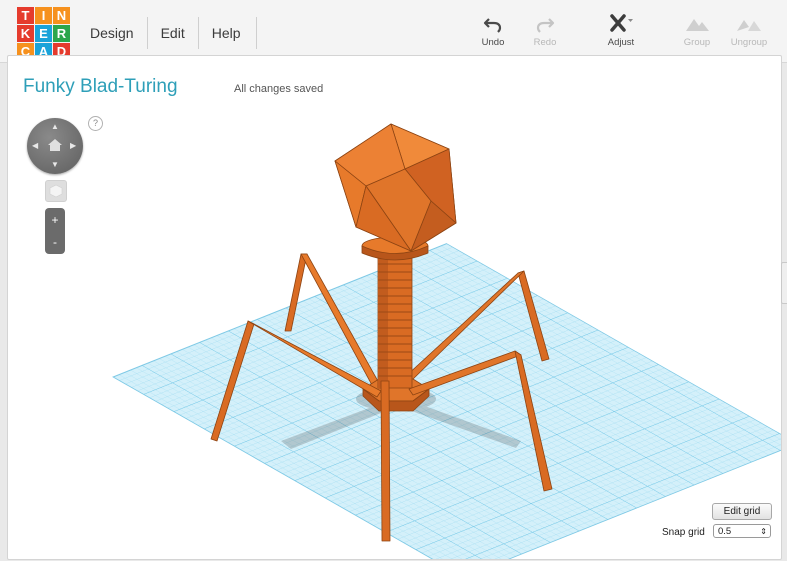  Describe the element at coordinates (545, 25) in the screenshot. I see `redo-icon` at that location.